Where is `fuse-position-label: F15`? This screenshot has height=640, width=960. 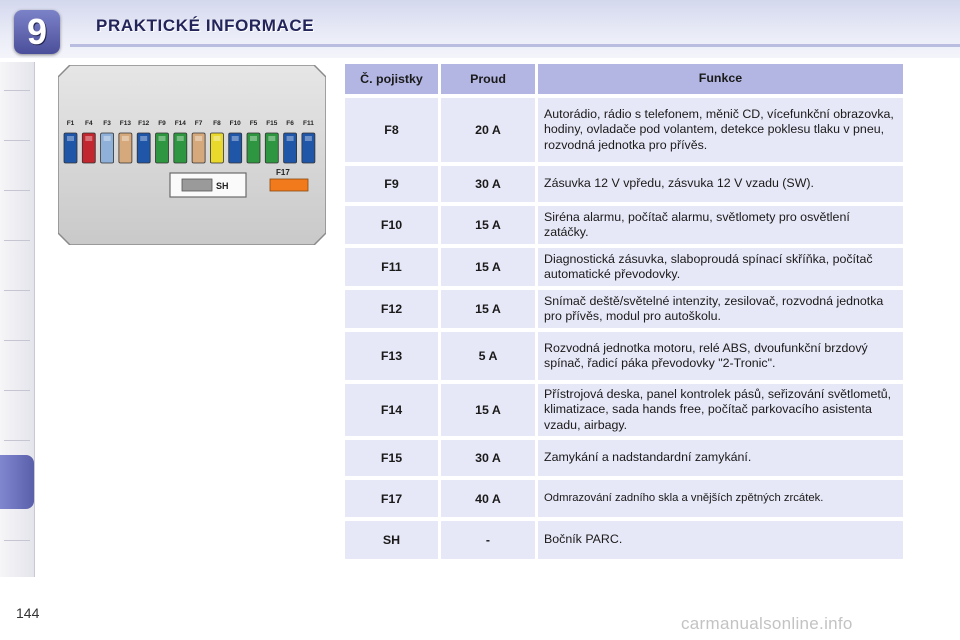 fuse-position-label: F15 is located at coordinates (272, 123).